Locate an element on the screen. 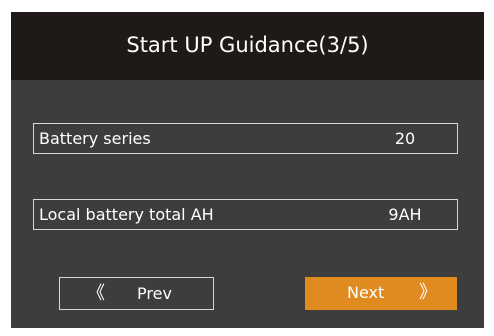 This screenshot has height=336, width=494. battery-total-ah-label: Local battery total AH is located at coordinates (126, 214).